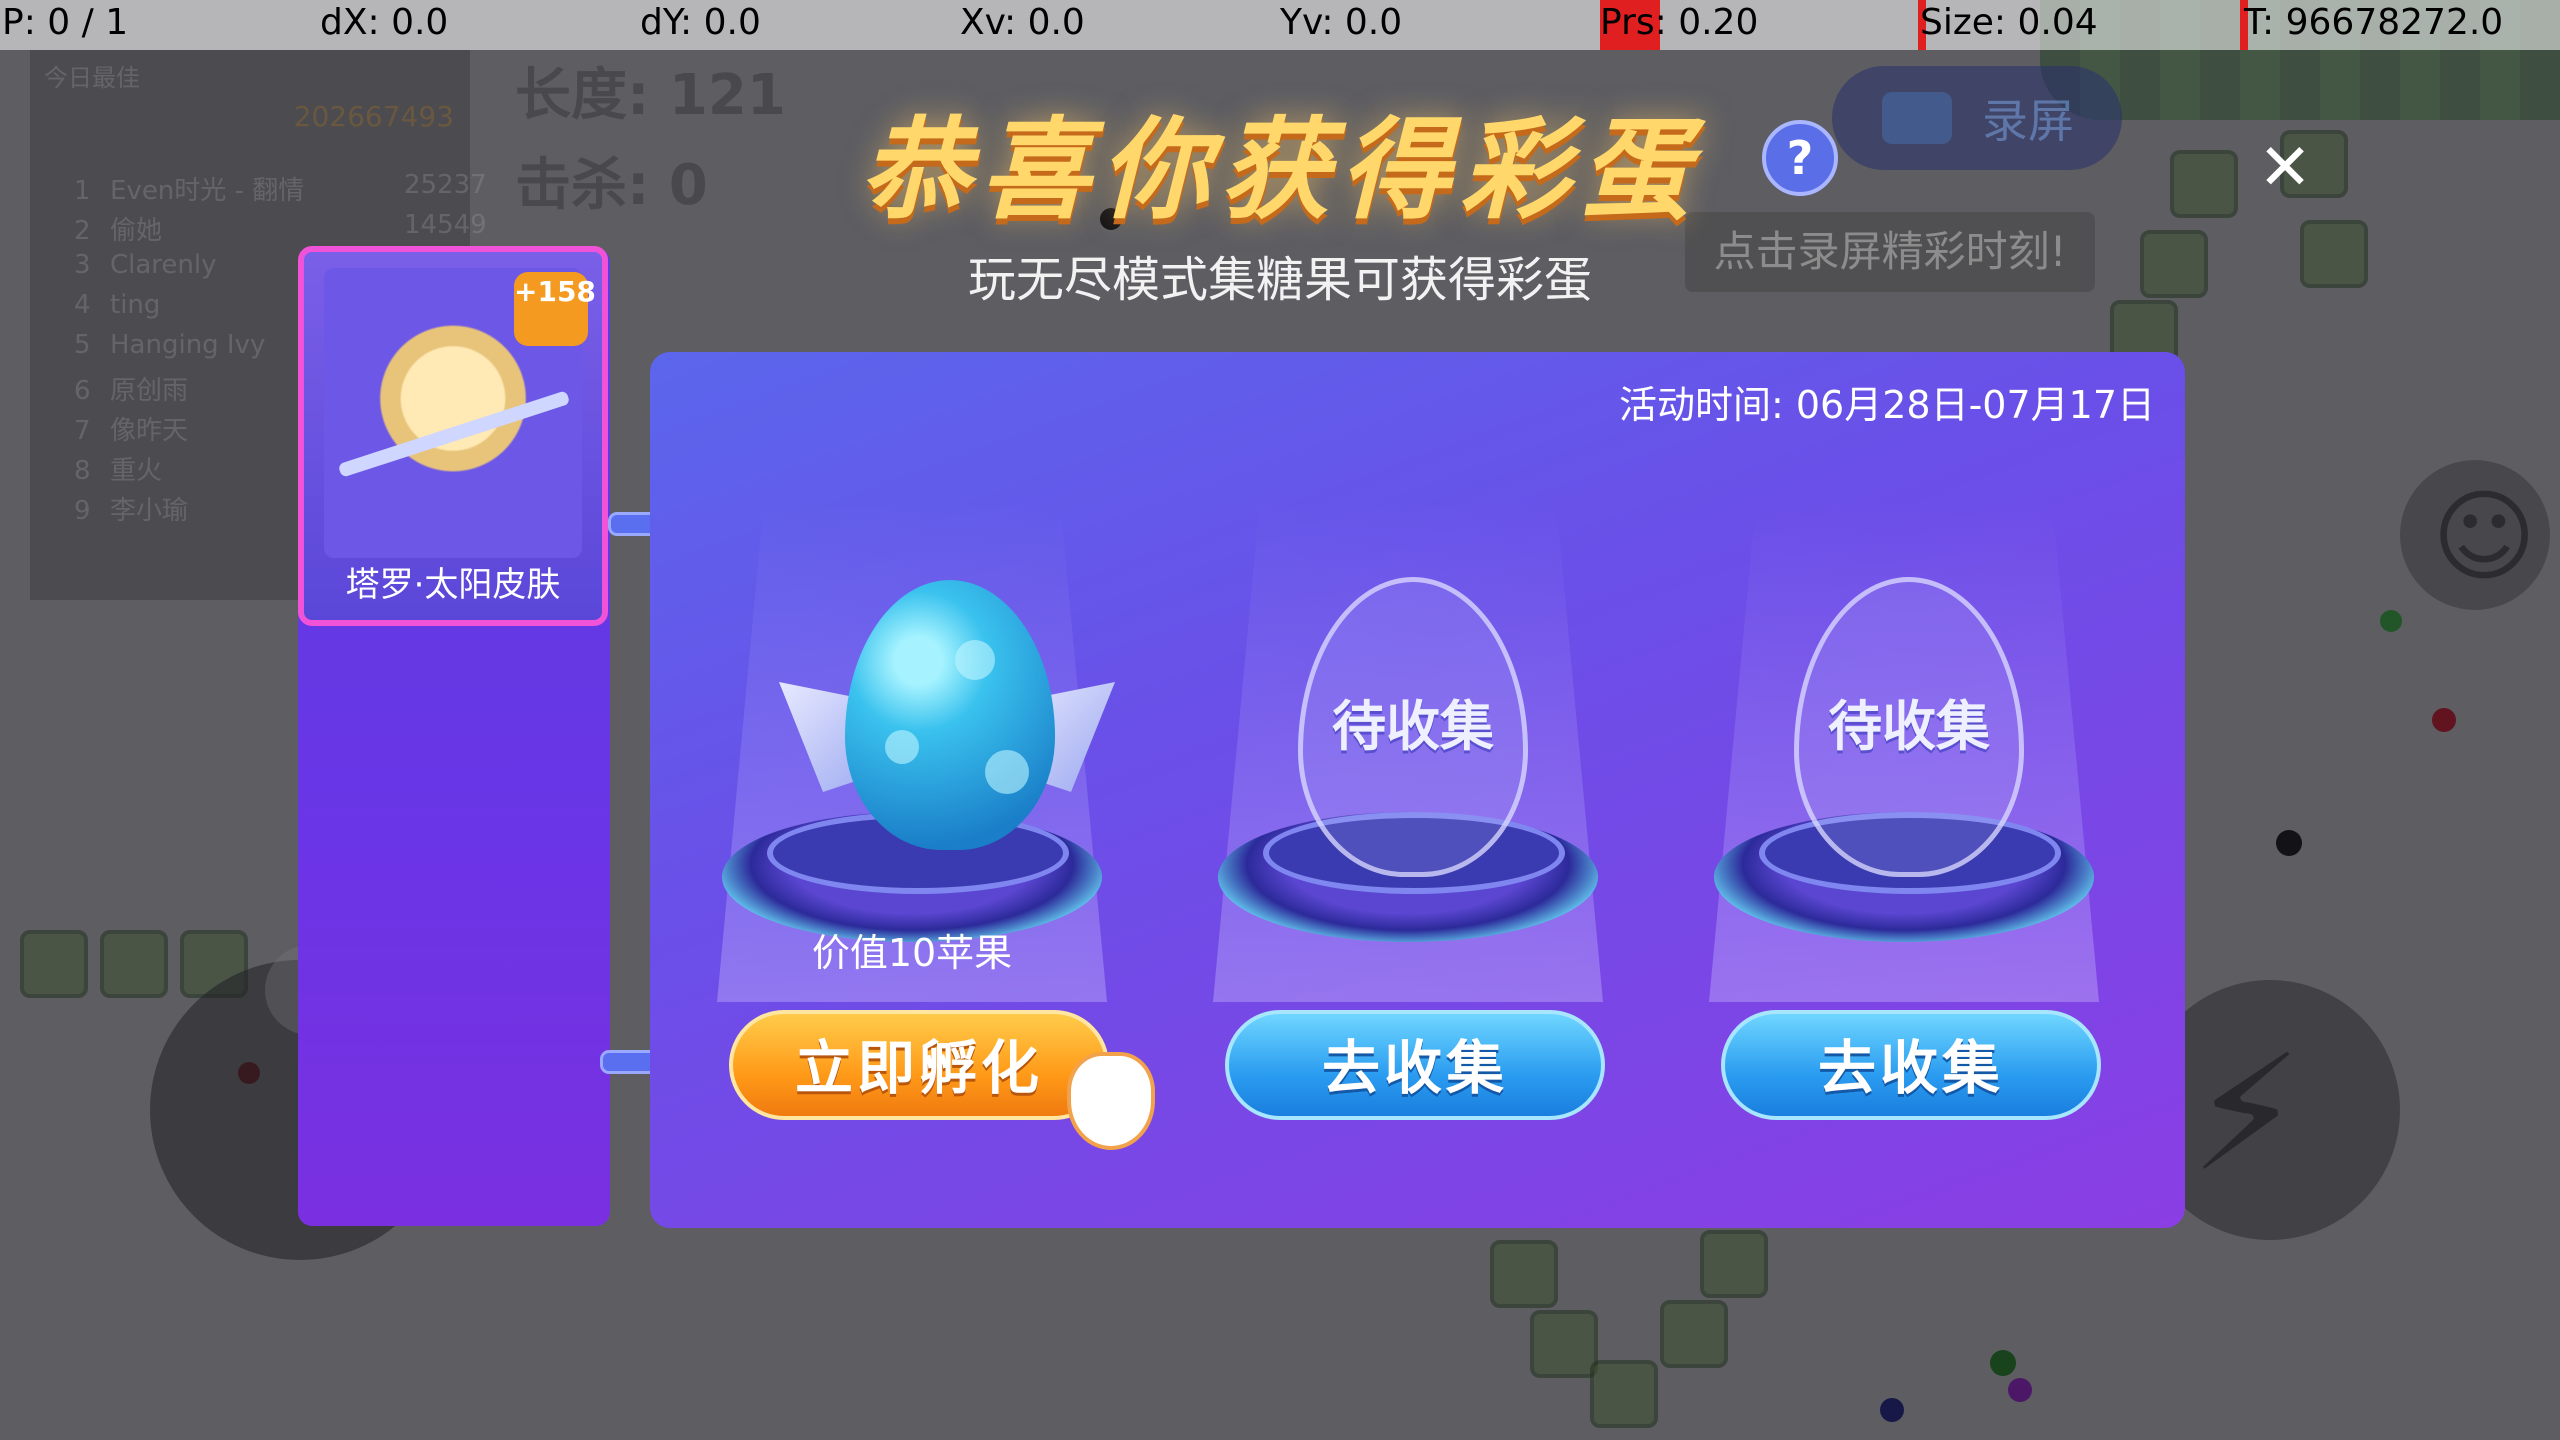 This screenshot has width=2560, height=1440. Describe the element at coordinates (65, 22) in the screenshot. I see `debug-pointer: P: 0 / 1` at that location.